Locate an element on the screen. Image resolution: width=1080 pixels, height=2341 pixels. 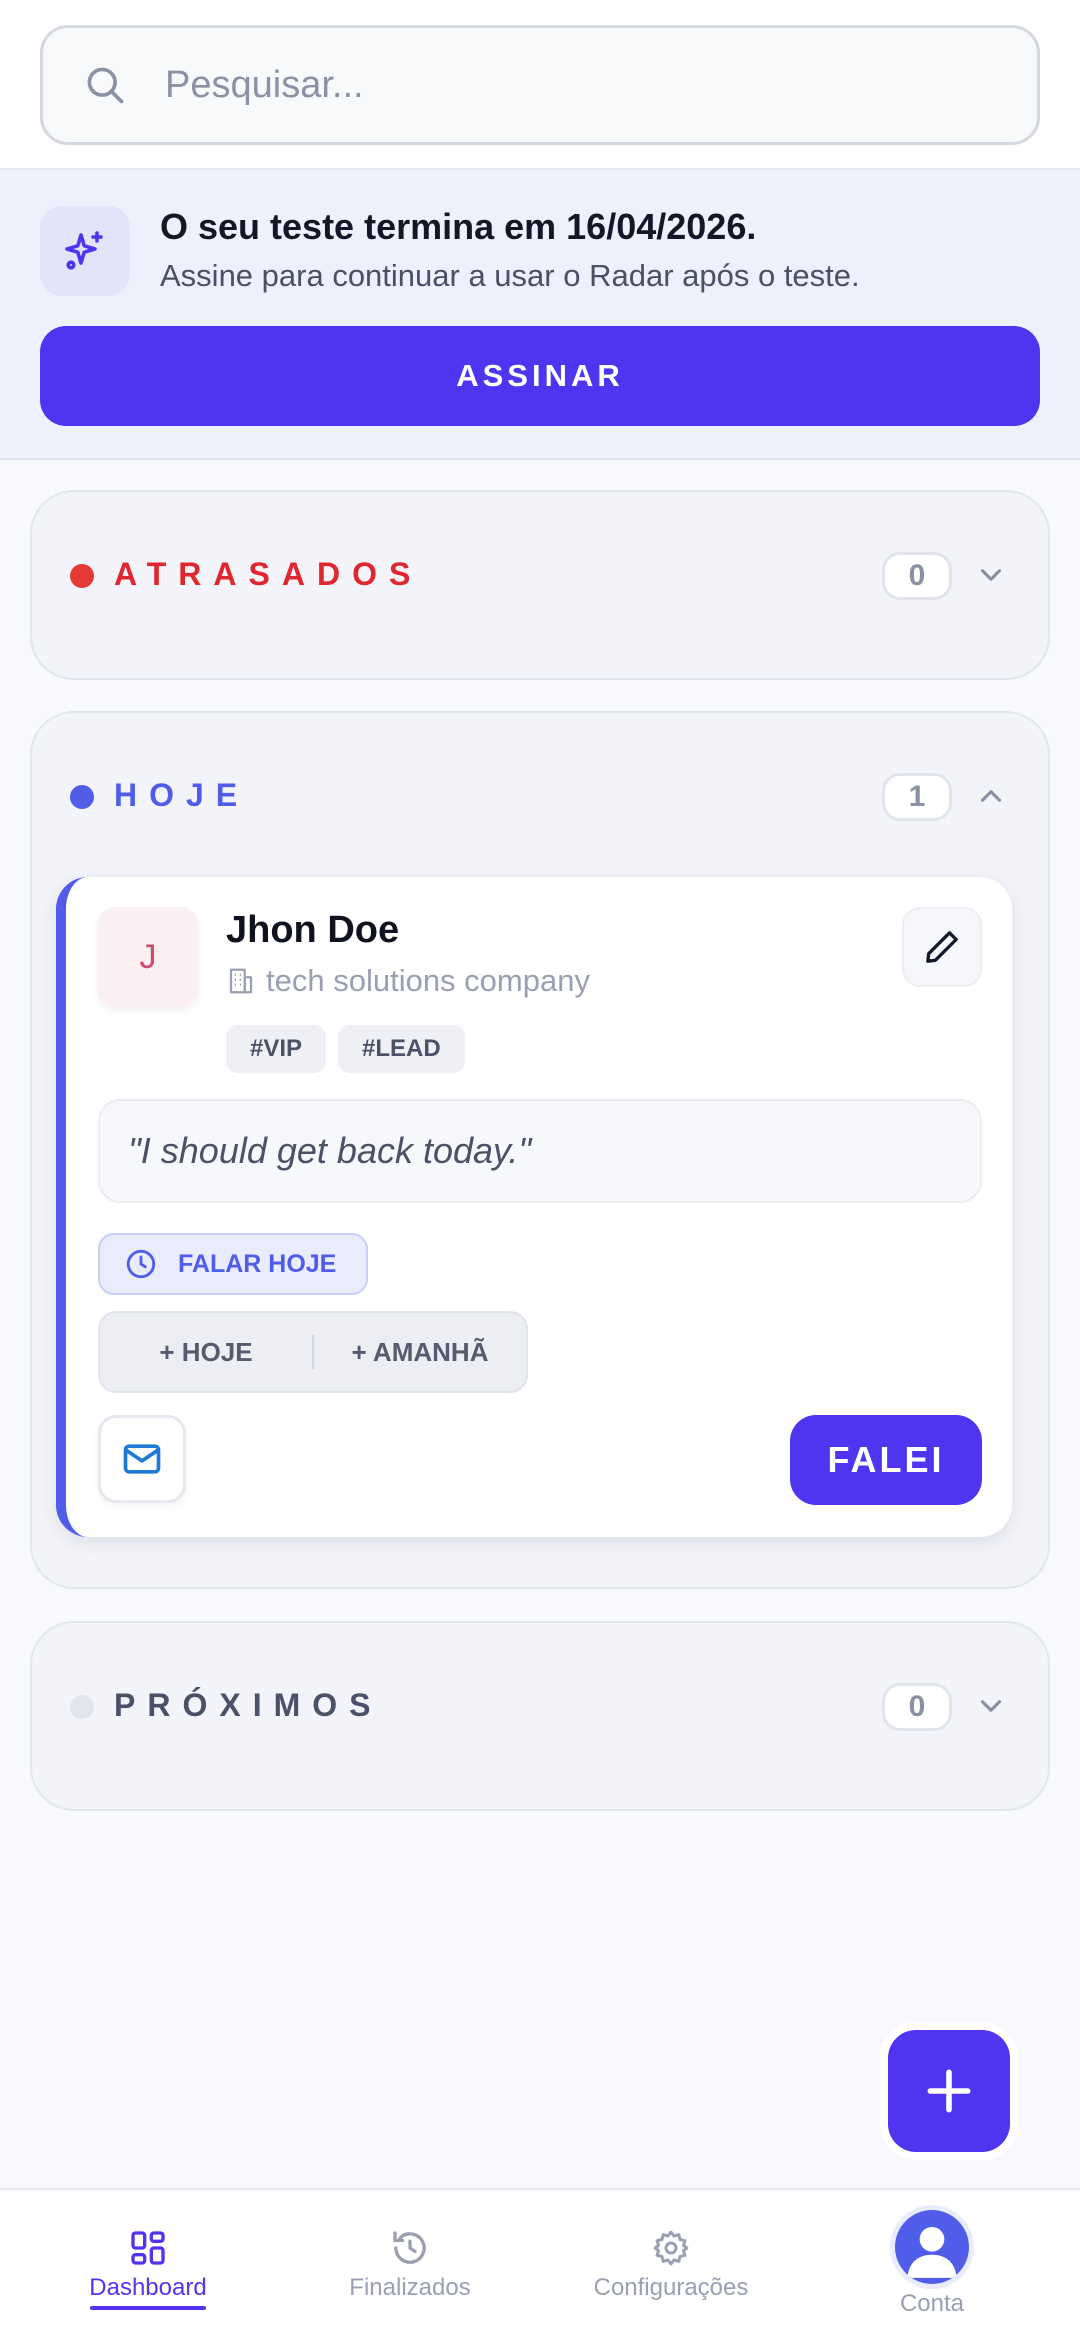
sparkles-icon is located at coordinates (85, 251).